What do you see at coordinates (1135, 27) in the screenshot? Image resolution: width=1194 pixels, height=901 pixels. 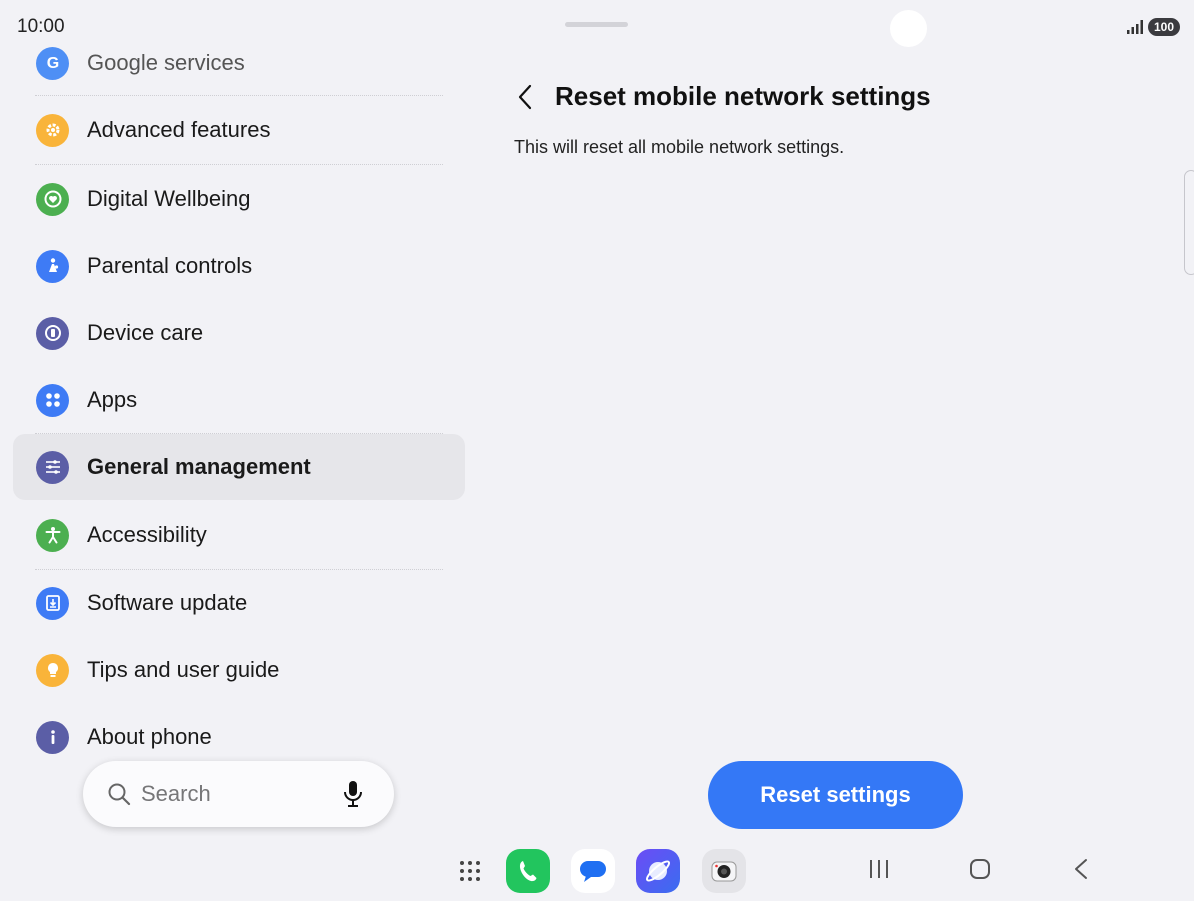 I see `signal-icon` at bounding box center [1135, 27].